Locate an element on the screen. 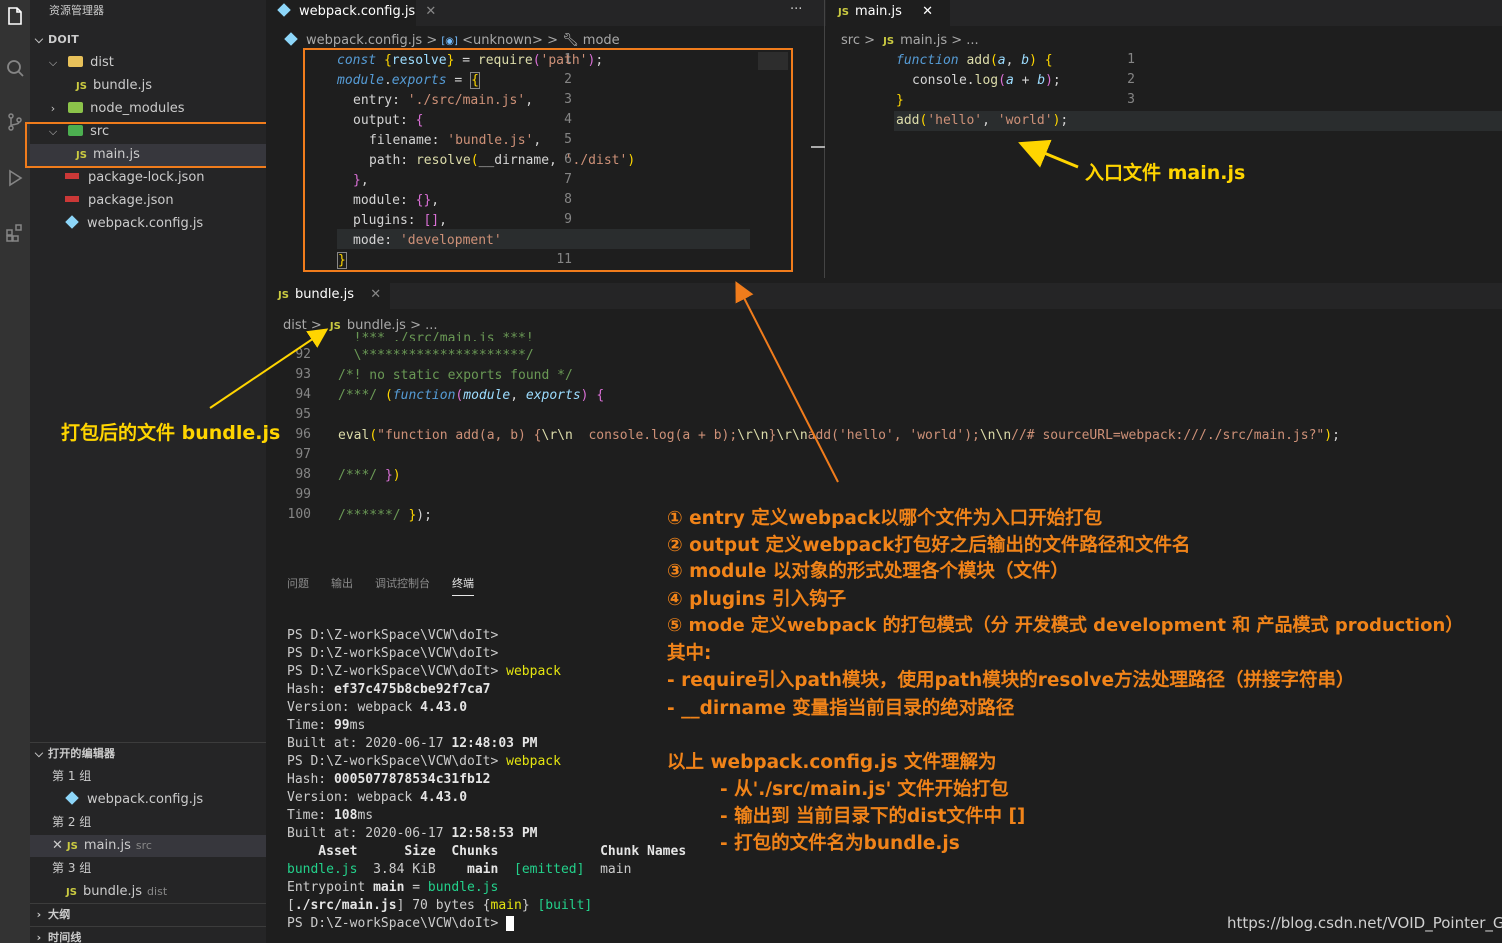 Image resolution: width=1502 pixels, height=943 pixels. arrow-config is located at coordinates (787, 382).